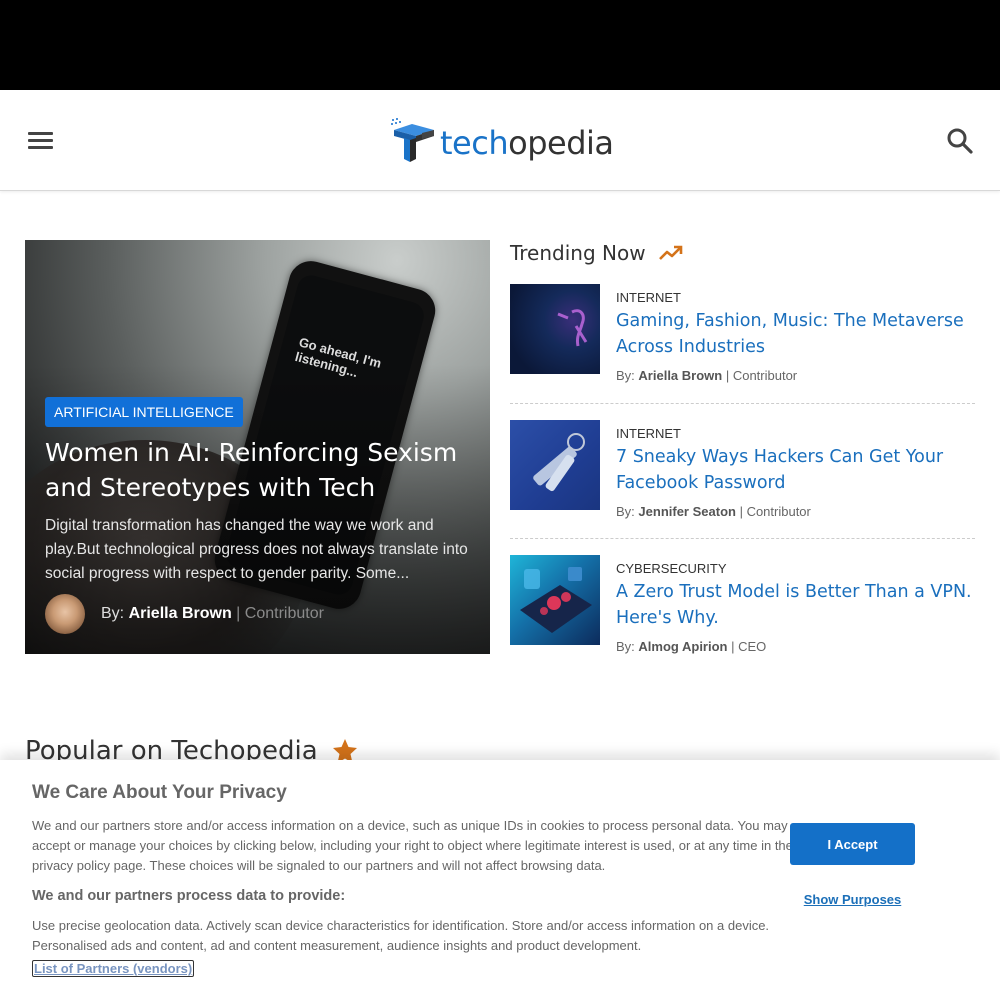 This screenshot has width=1000, height=1000. Describe the element at coordinates (65, 614) in the screenshot. I see `avatar` at that location.